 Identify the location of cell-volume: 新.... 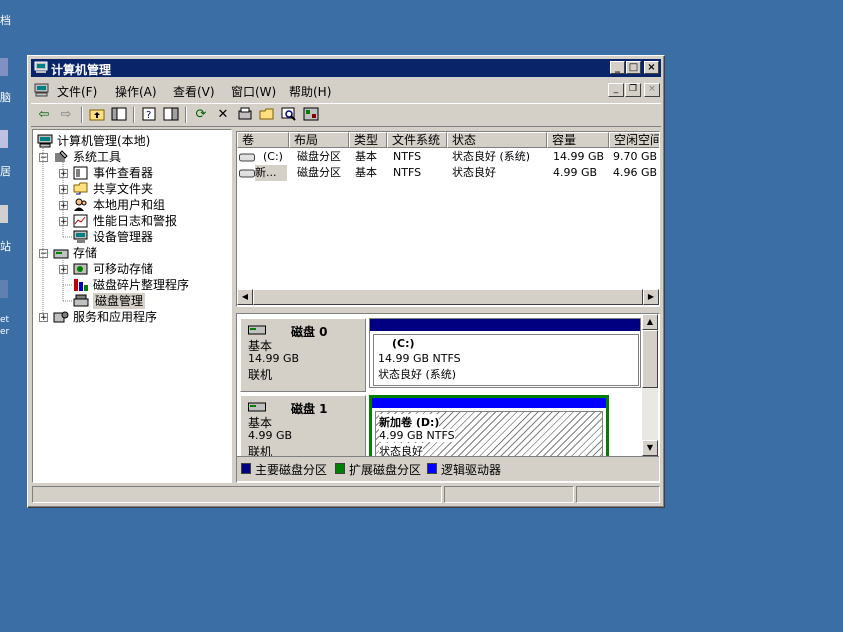
(271, 173).